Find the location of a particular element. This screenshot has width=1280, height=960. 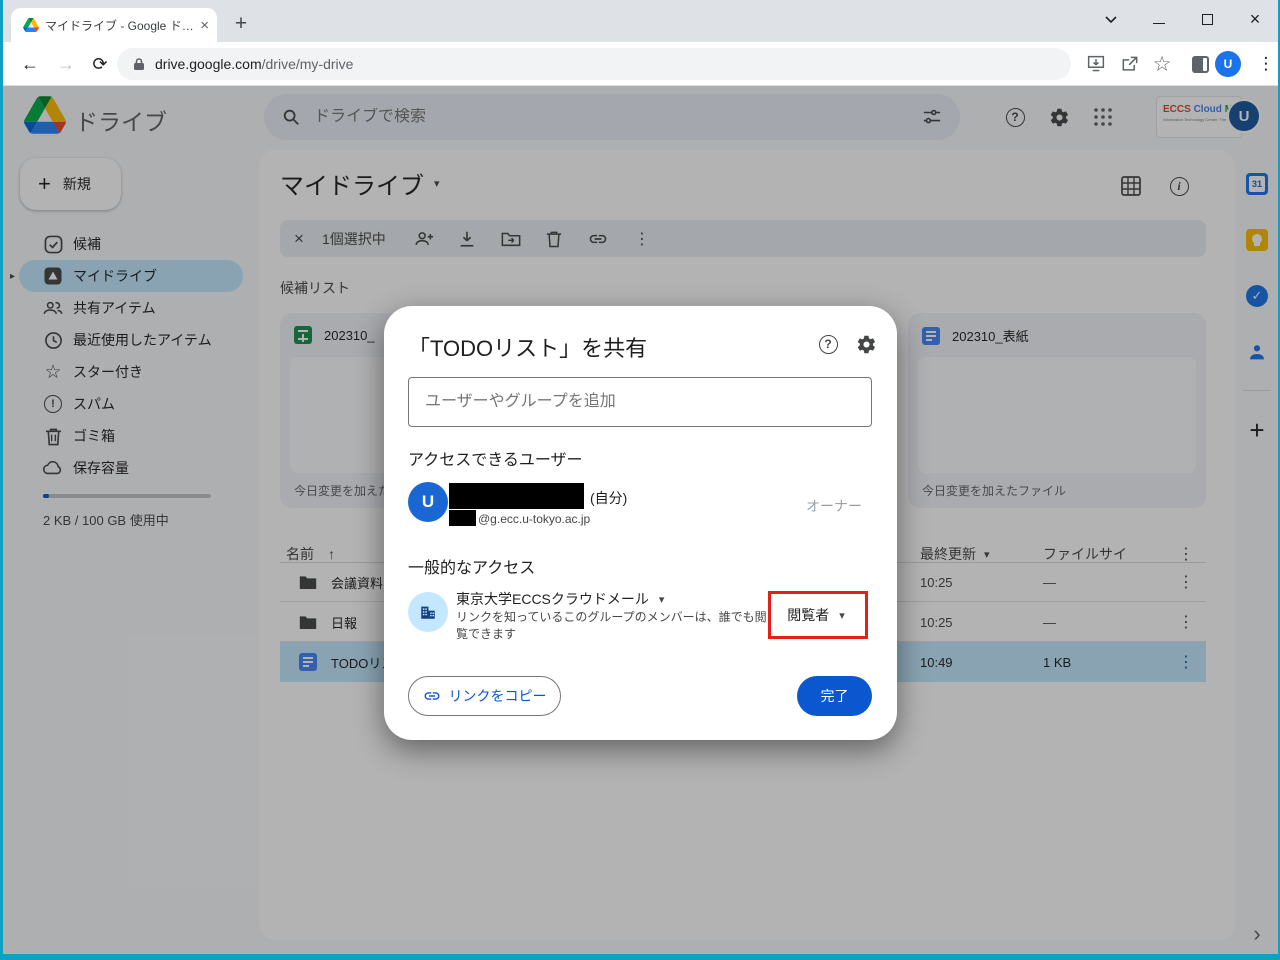

owner-email-suffix: @g.ecc.u-tokyo.ac.jp is located at coordinates (534, 519).